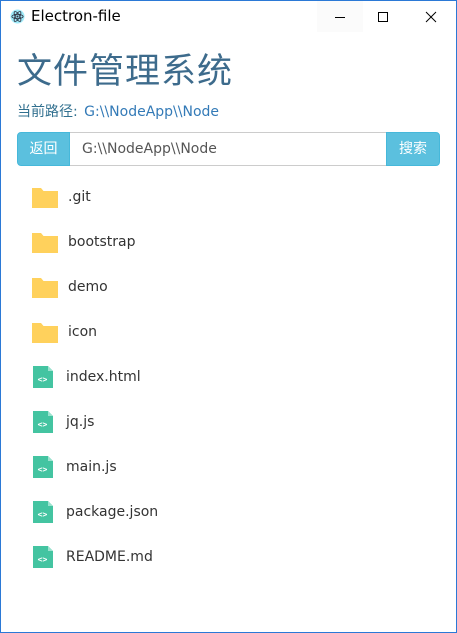  I want to click on maximize-button, so click(383, 16).